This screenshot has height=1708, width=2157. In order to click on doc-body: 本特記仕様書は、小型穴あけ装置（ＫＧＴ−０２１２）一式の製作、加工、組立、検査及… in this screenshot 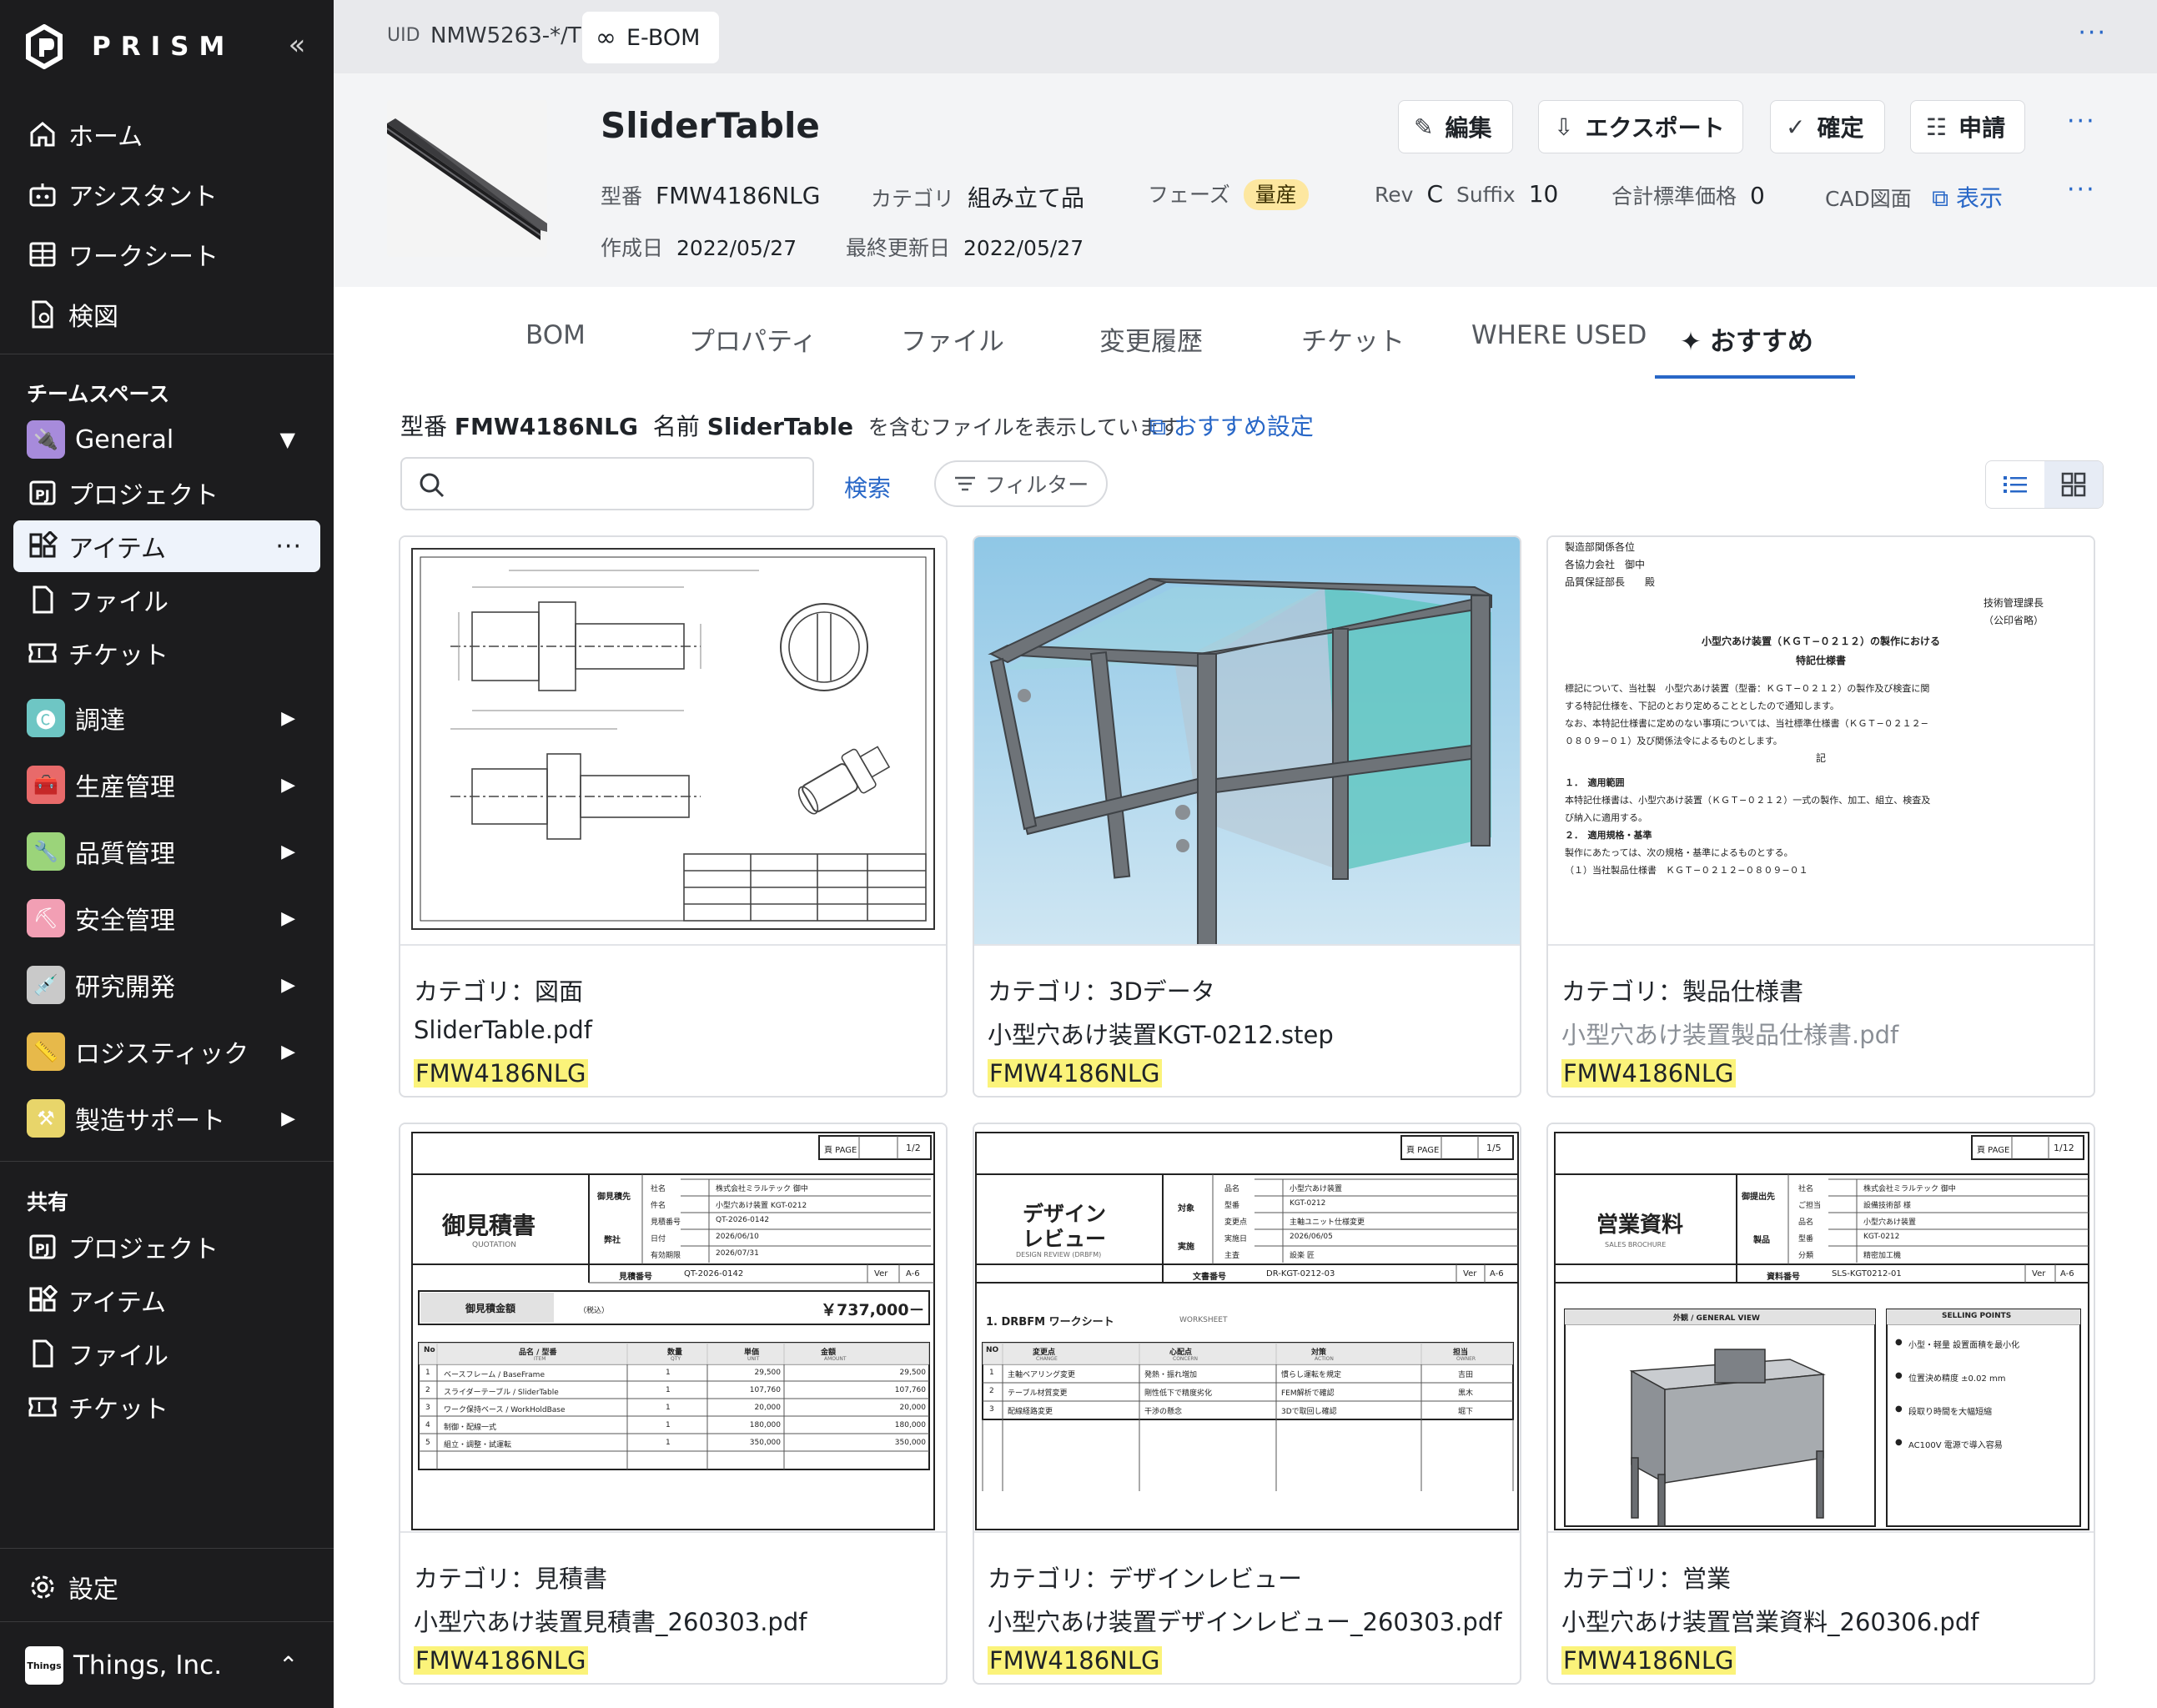, I will do `click(1821, 808)`.